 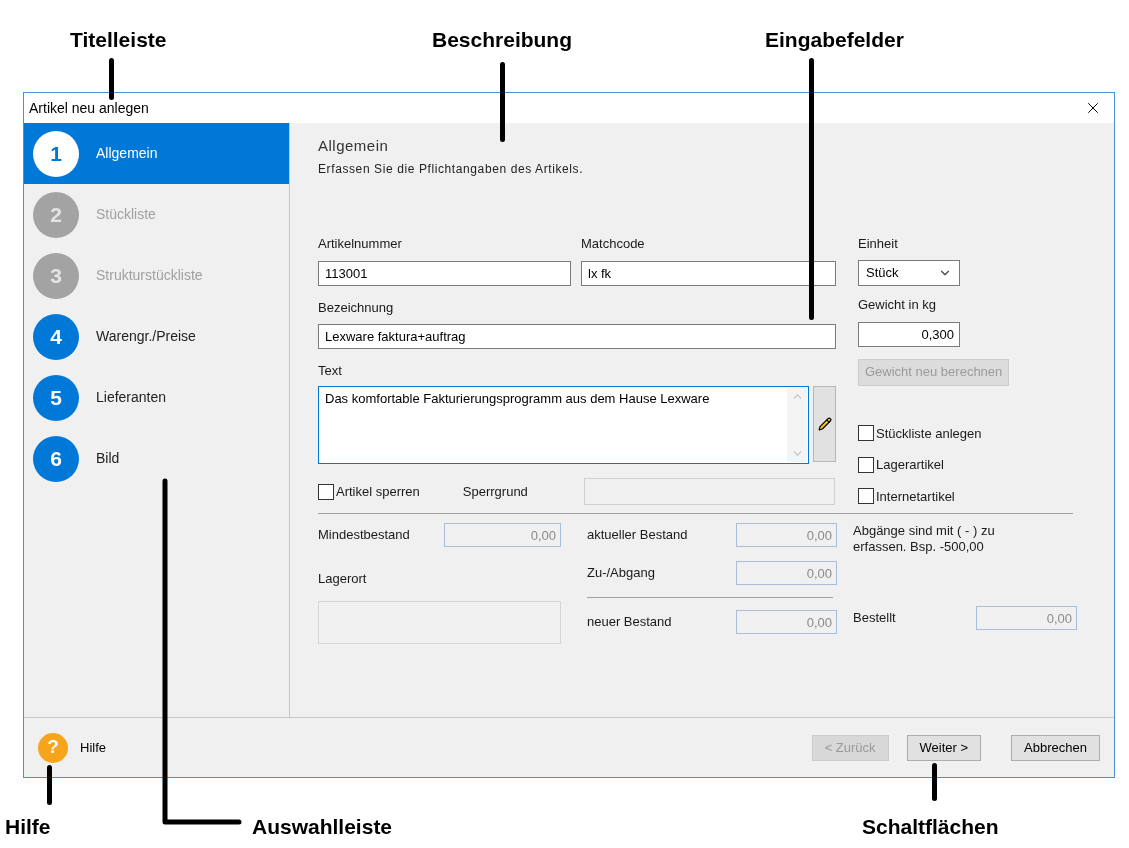 I want to click on unit-dropdown: Stück, so click(x=909, y=273).